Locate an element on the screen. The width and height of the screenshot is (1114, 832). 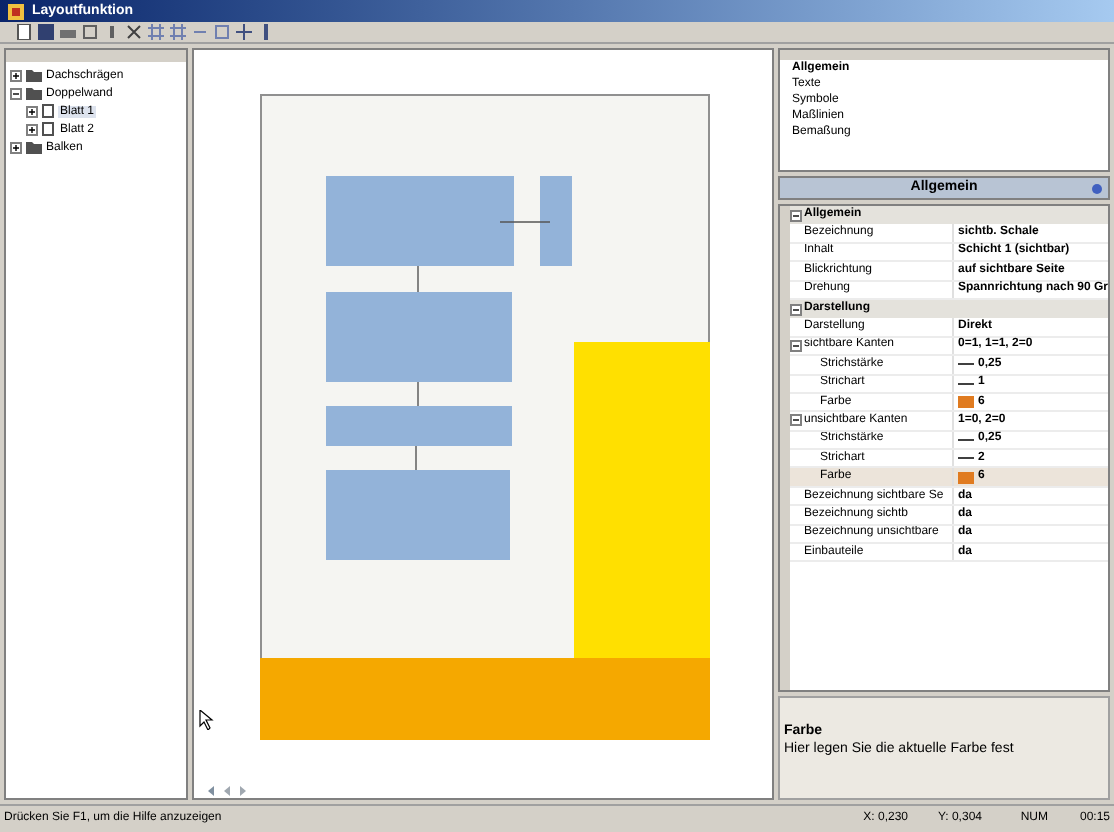
app-icon is located at coordinates (16, 11).